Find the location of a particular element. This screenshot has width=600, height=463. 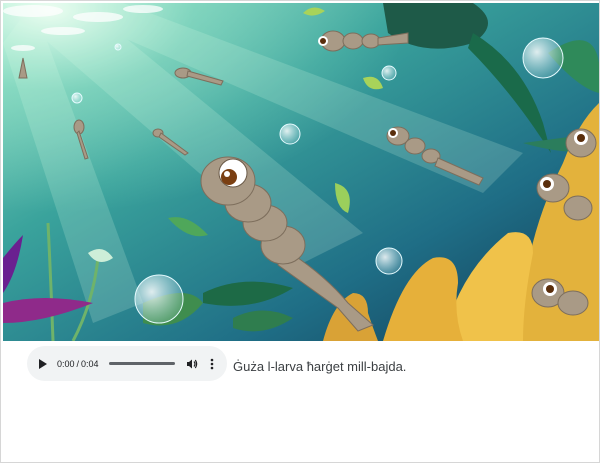

duration: 0:04 is located at coordinates (90, 363).